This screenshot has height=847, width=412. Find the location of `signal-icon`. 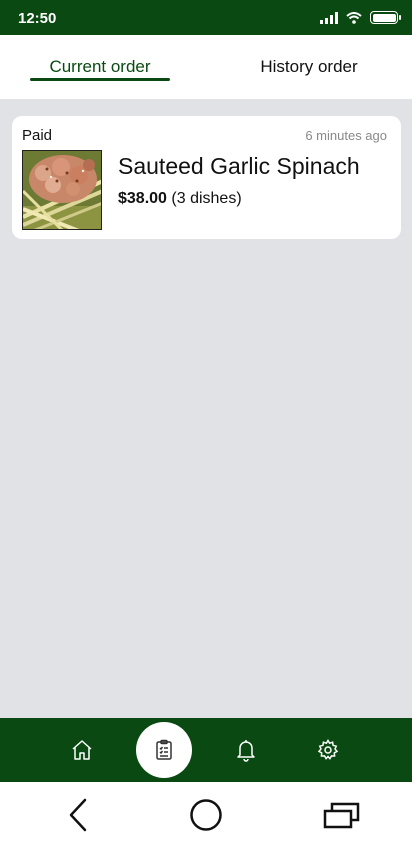

signal-icon is located at coordinates (329, 17).